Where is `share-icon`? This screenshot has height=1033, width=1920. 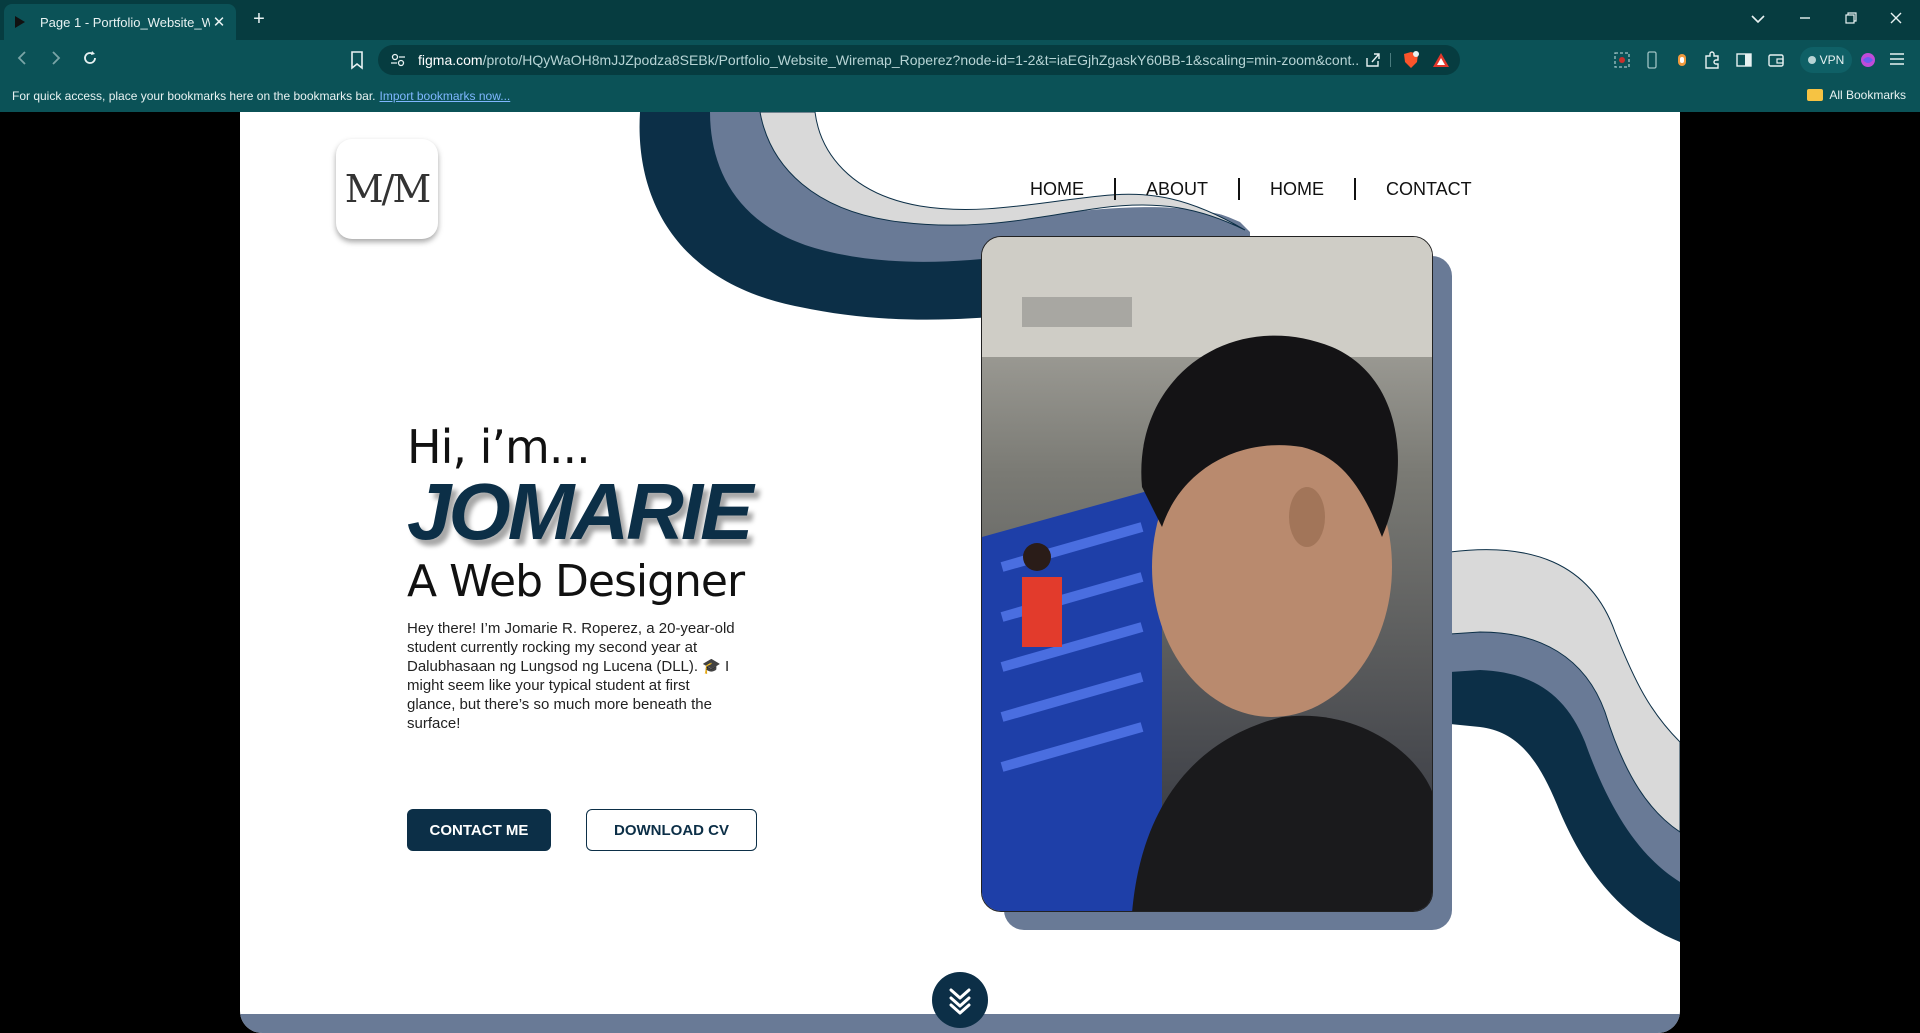 share-icon is located at coordinates (1373, 60).